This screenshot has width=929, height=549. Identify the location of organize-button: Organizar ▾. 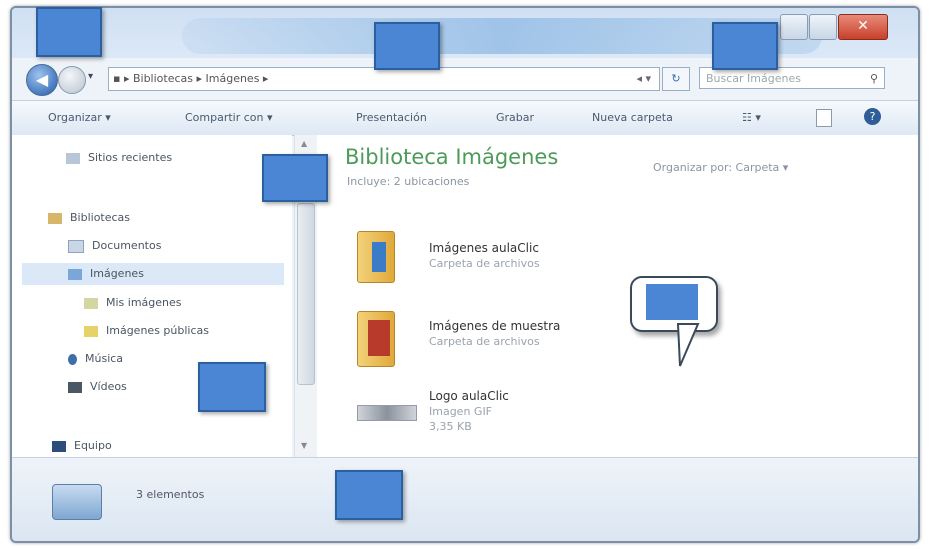
(79, 117).